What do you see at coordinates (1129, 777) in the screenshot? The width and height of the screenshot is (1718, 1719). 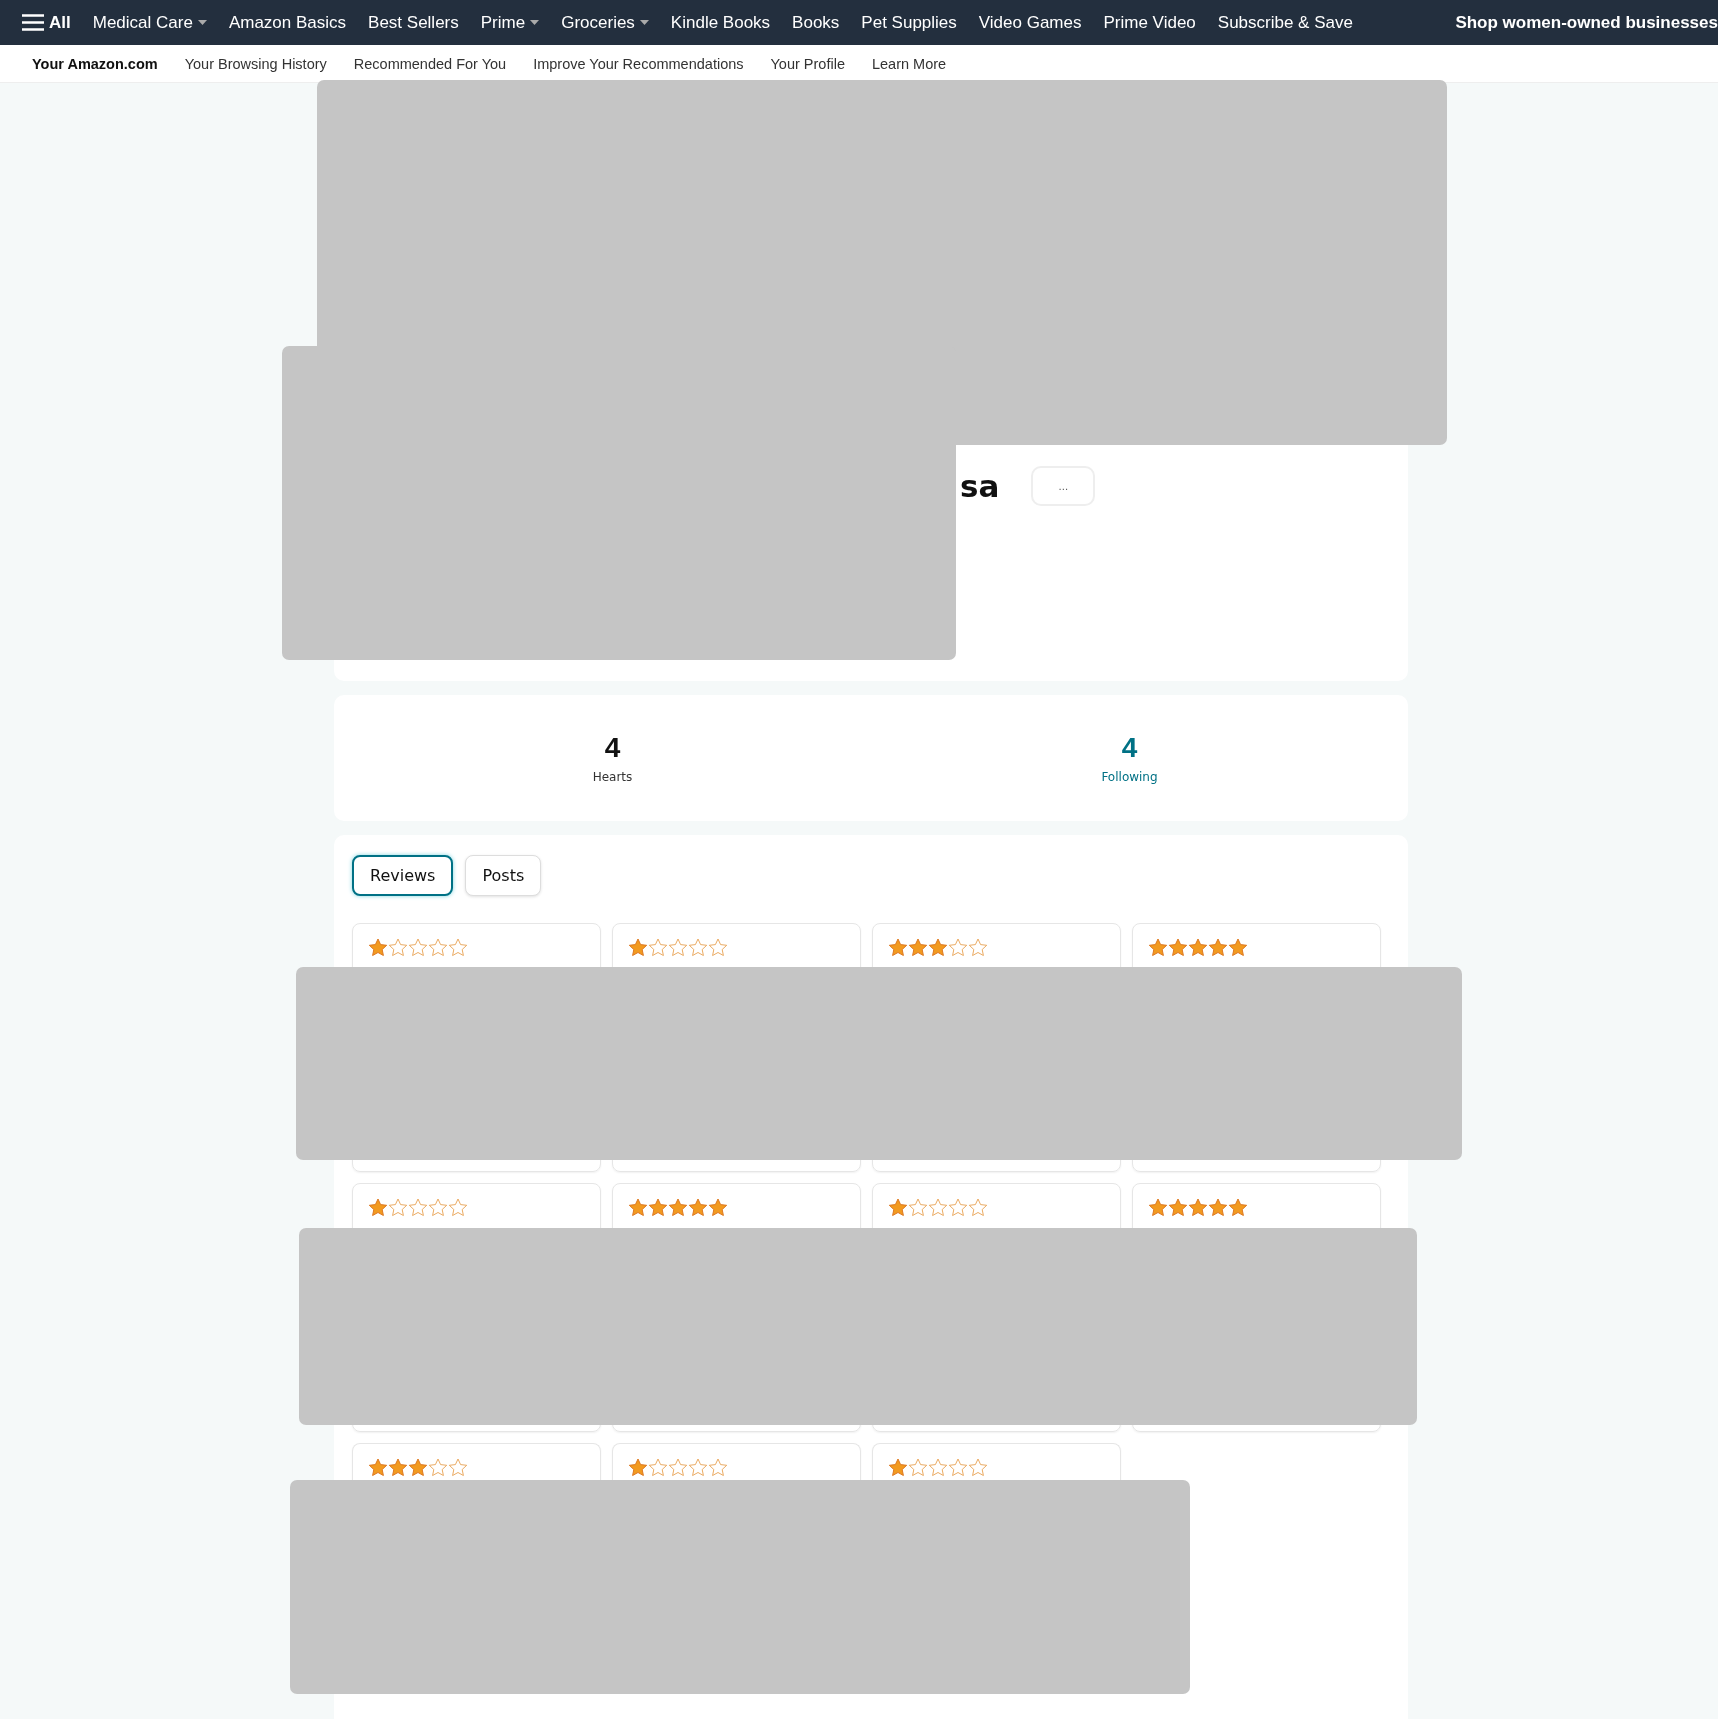 I see `stat-label: Following` at bounding box center [1129, 777].